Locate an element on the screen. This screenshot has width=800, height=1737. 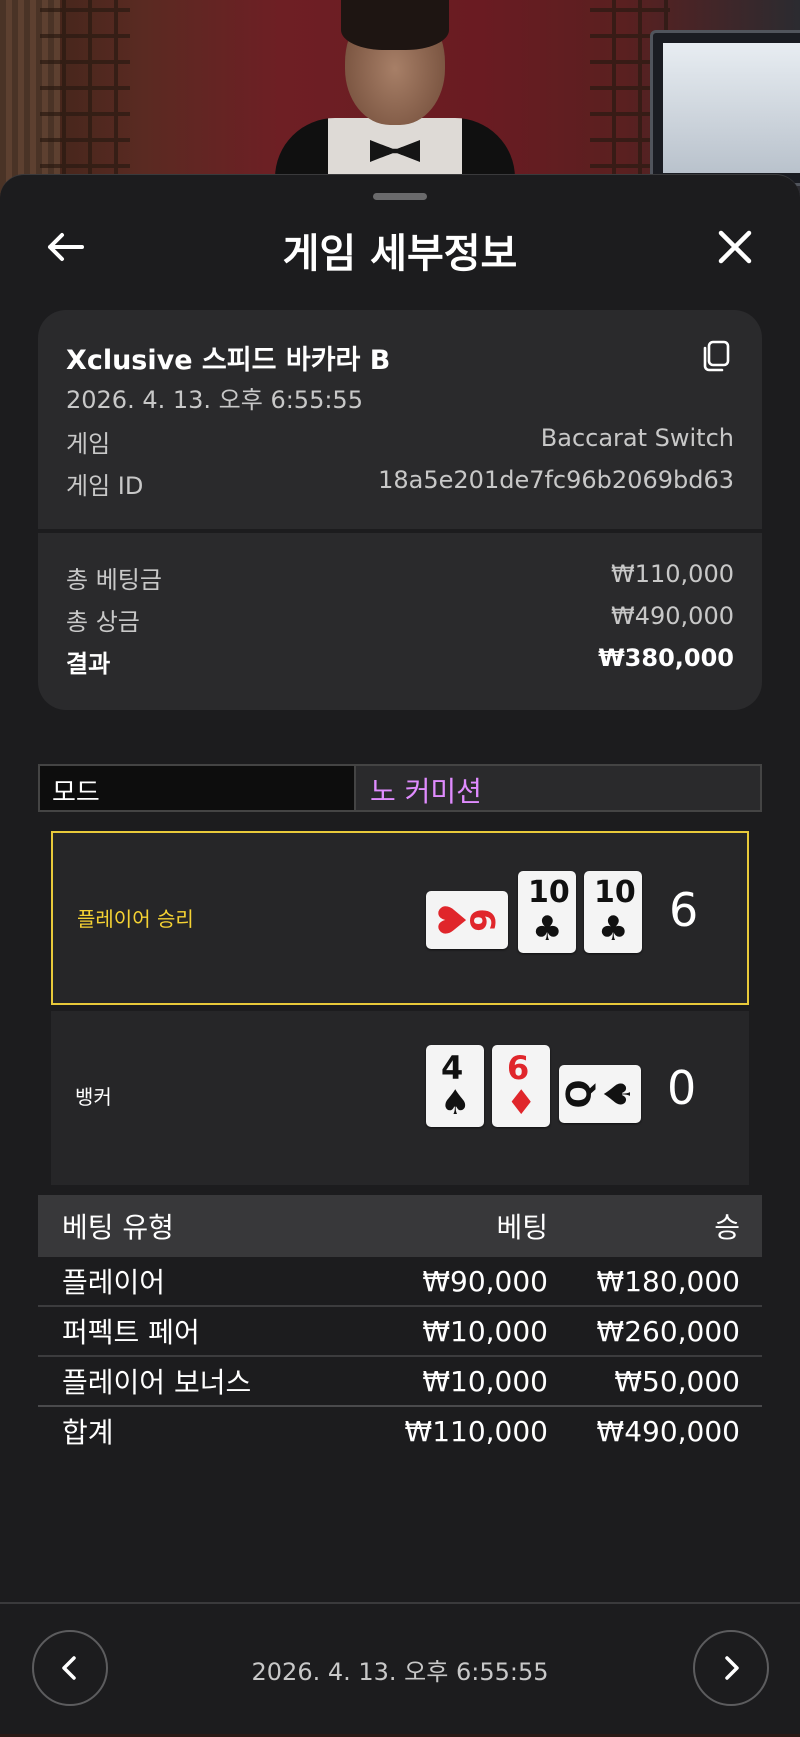
copy-icon is located at coordinates (716, 356).